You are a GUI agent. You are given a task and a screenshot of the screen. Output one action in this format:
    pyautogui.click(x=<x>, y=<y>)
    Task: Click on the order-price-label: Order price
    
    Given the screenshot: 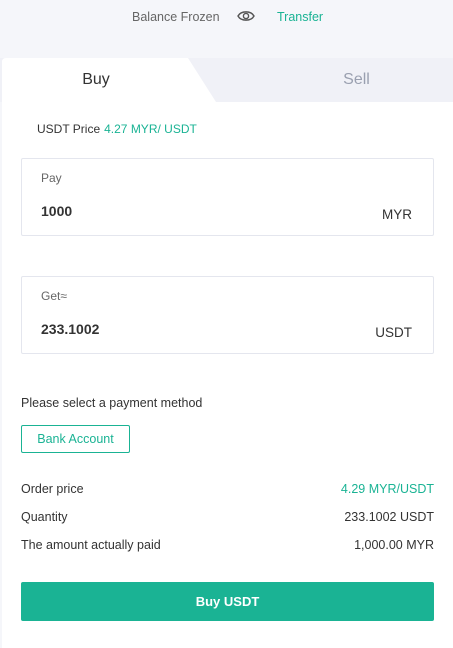 What is the action you would take?
    pyautogui.click(x=52, y=489)
    